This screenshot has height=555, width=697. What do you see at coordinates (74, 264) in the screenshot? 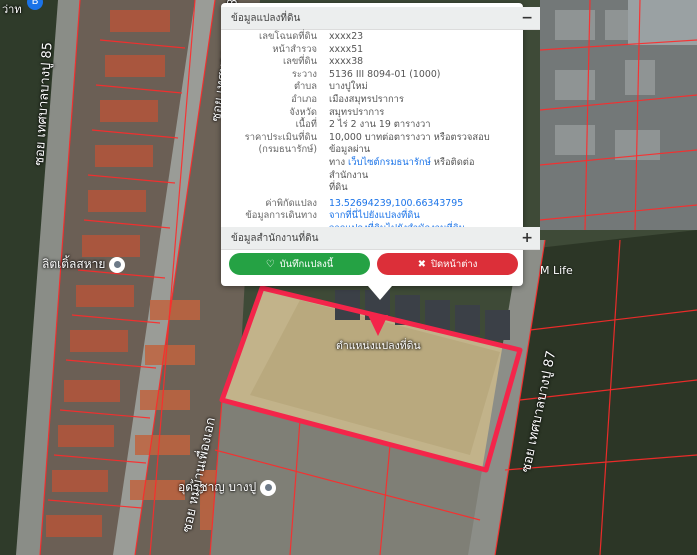
I see `place-label: ลิตเติ้ลสหาย` at bounding box center [74, 264].